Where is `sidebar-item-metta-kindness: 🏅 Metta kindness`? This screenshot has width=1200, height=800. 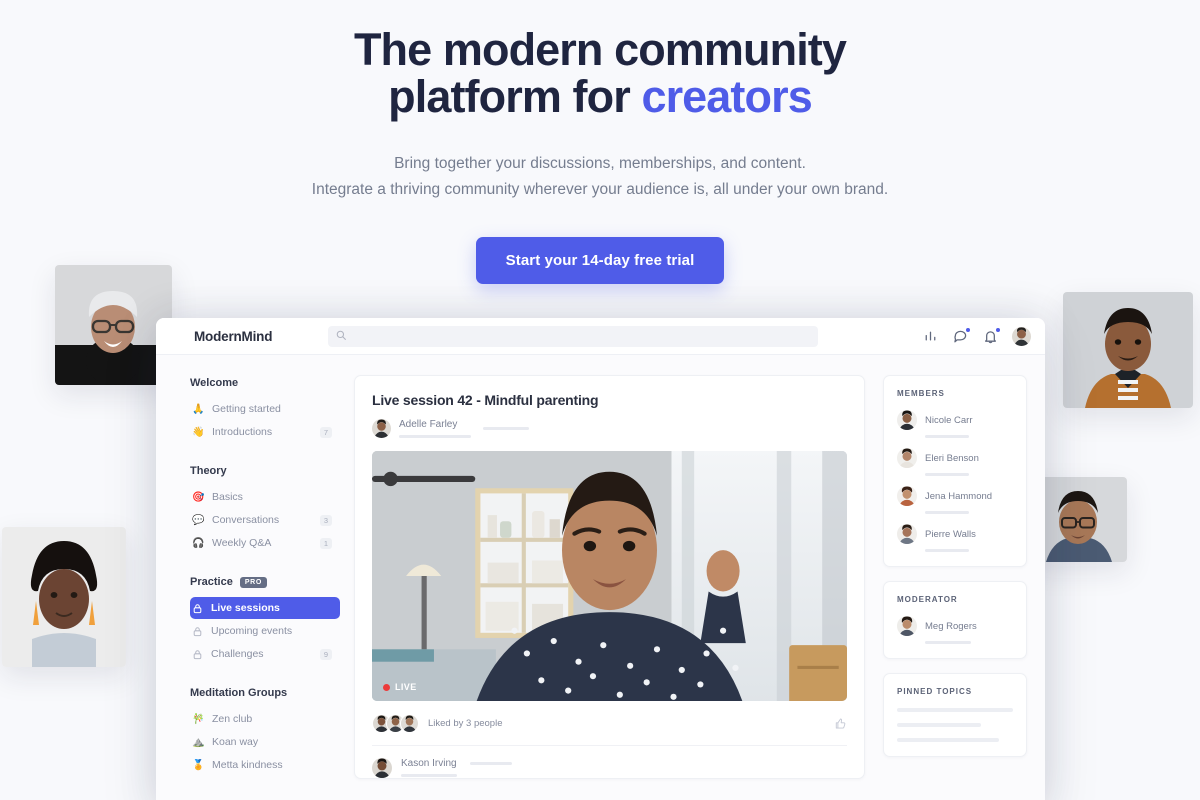
sidebar-item-metta-kindness: 🏅 Metta kindness is located at coordinates (265, 765).